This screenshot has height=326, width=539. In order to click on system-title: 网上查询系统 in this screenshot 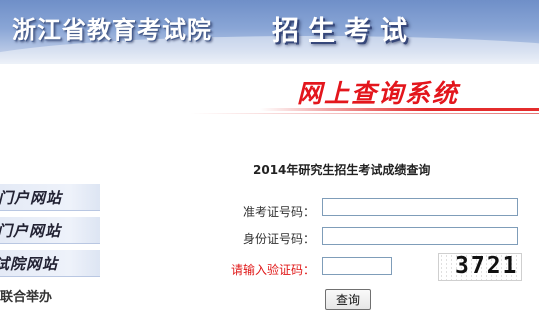, I will do `click(378, 93)`.